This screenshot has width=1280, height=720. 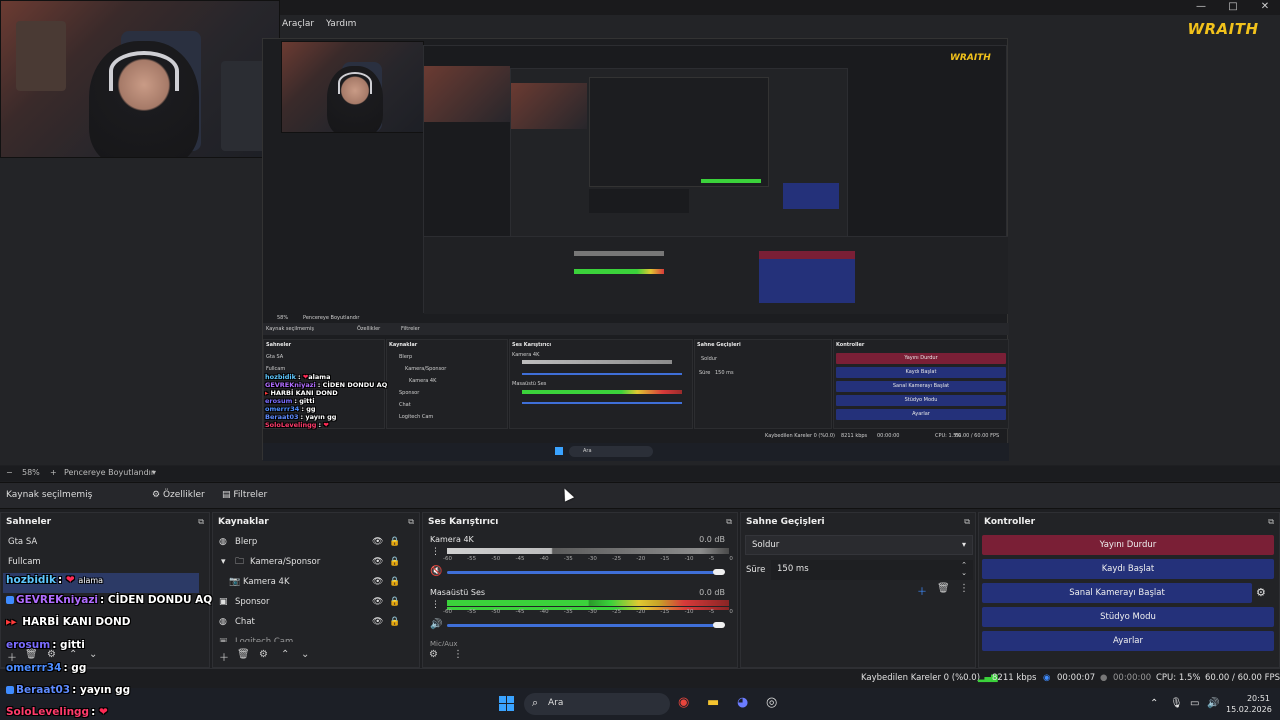 I want to click on nested-filters: Filtreler, so click(x=410, y=329).